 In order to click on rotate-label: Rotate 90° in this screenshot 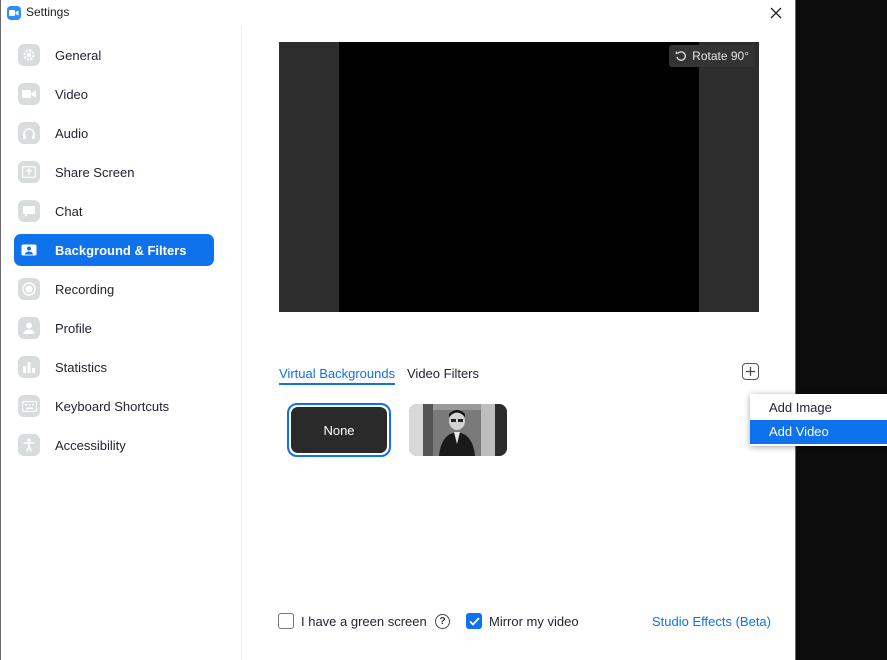, I will do `click(720, 56)`.